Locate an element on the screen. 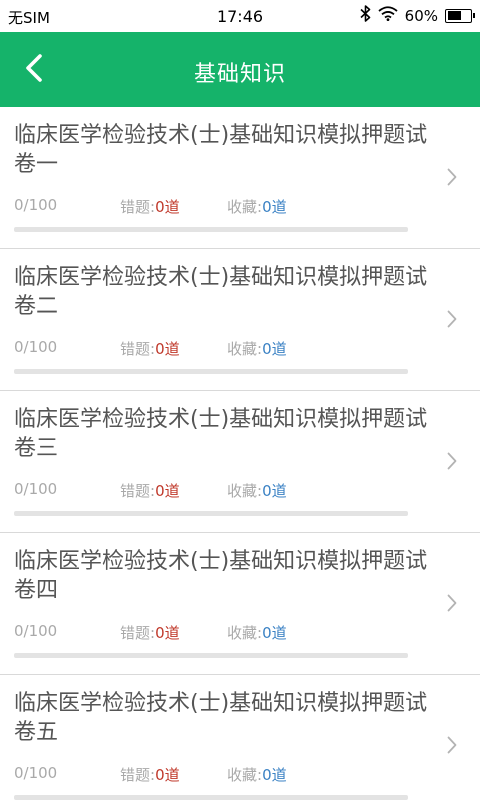  wifi-icon is located at coordinates (388, 15).